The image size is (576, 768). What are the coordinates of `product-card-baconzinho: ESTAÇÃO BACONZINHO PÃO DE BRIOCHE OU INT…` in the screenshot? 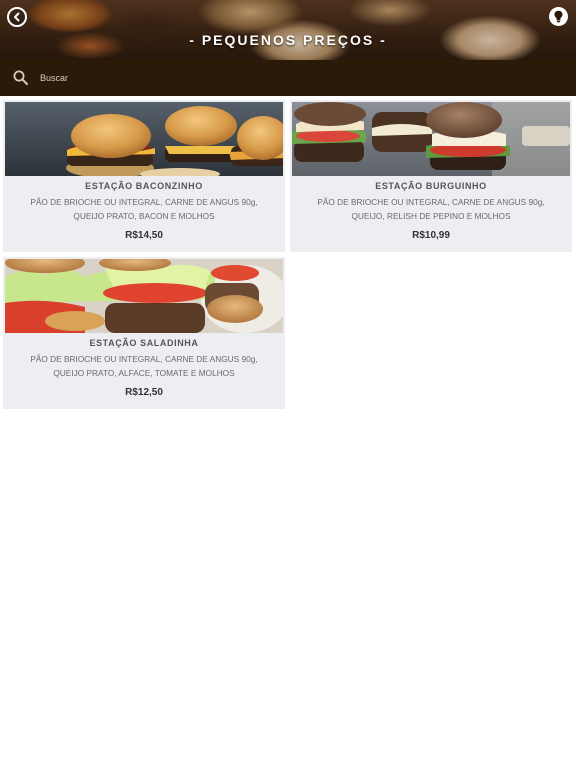 It's located at (144, 176).